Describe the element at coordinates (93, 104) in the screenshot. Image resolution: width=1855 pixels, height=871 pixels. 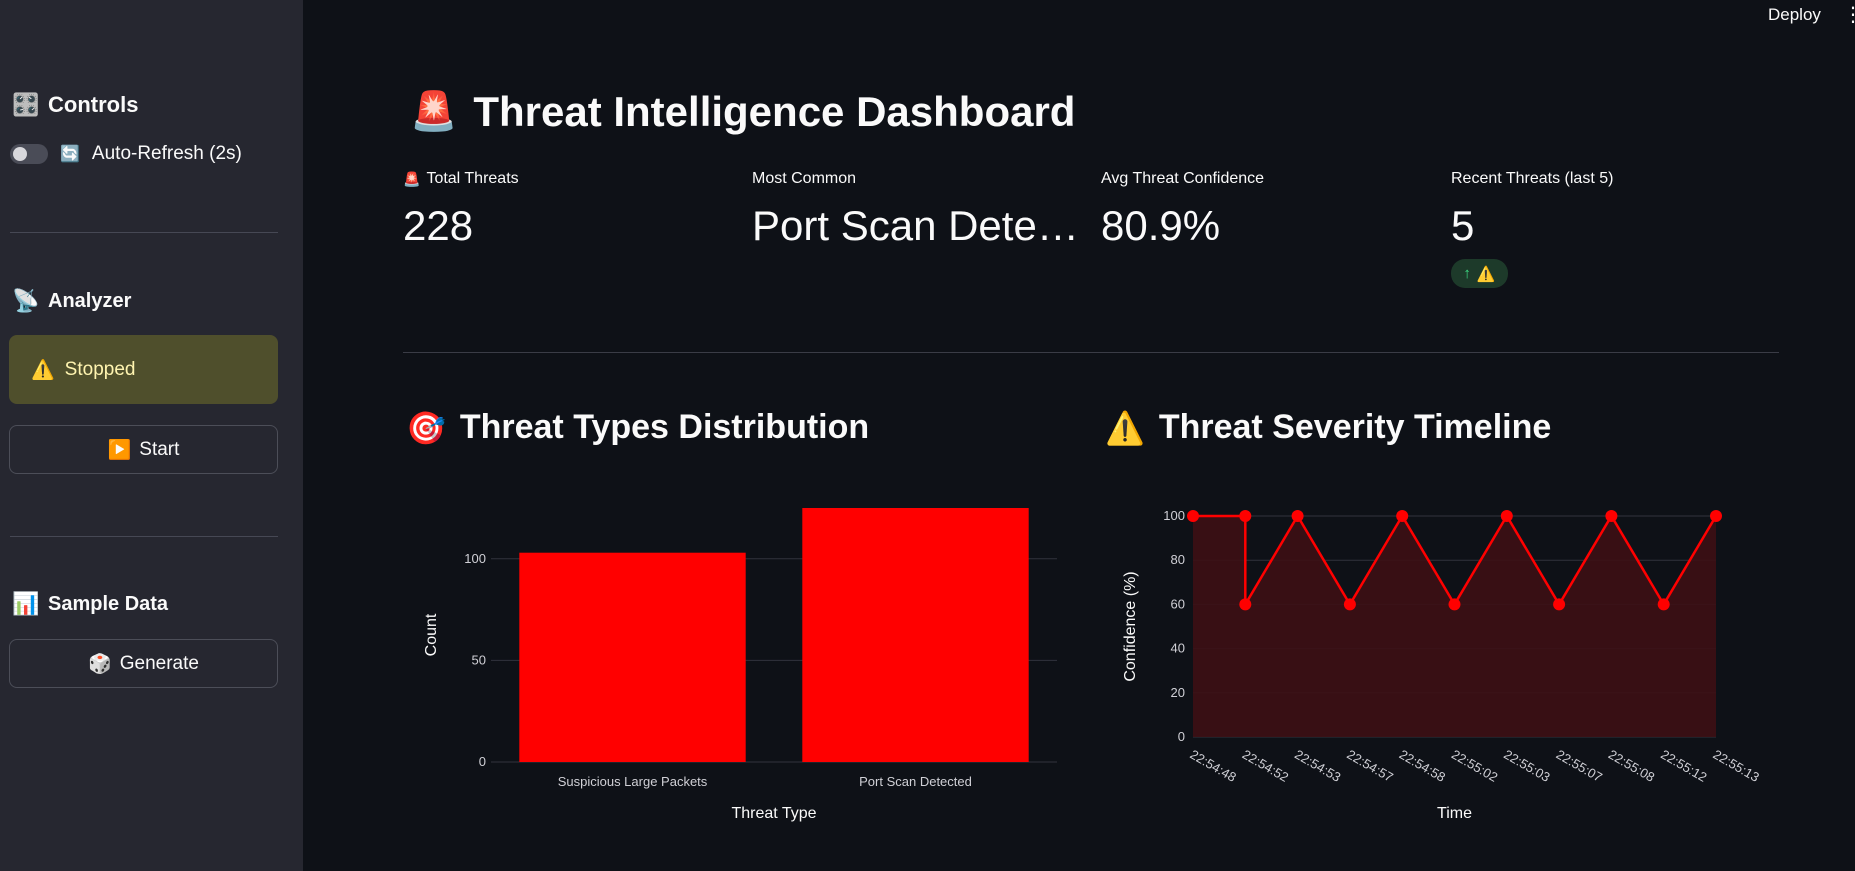
I see `controls-title: Controls` at that location.